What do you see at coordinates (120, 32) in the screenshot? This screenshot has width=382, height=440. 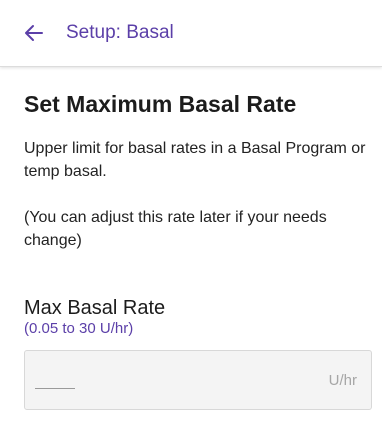 I see `page-title: Setup: Basal` at bounding box center [120, 32].